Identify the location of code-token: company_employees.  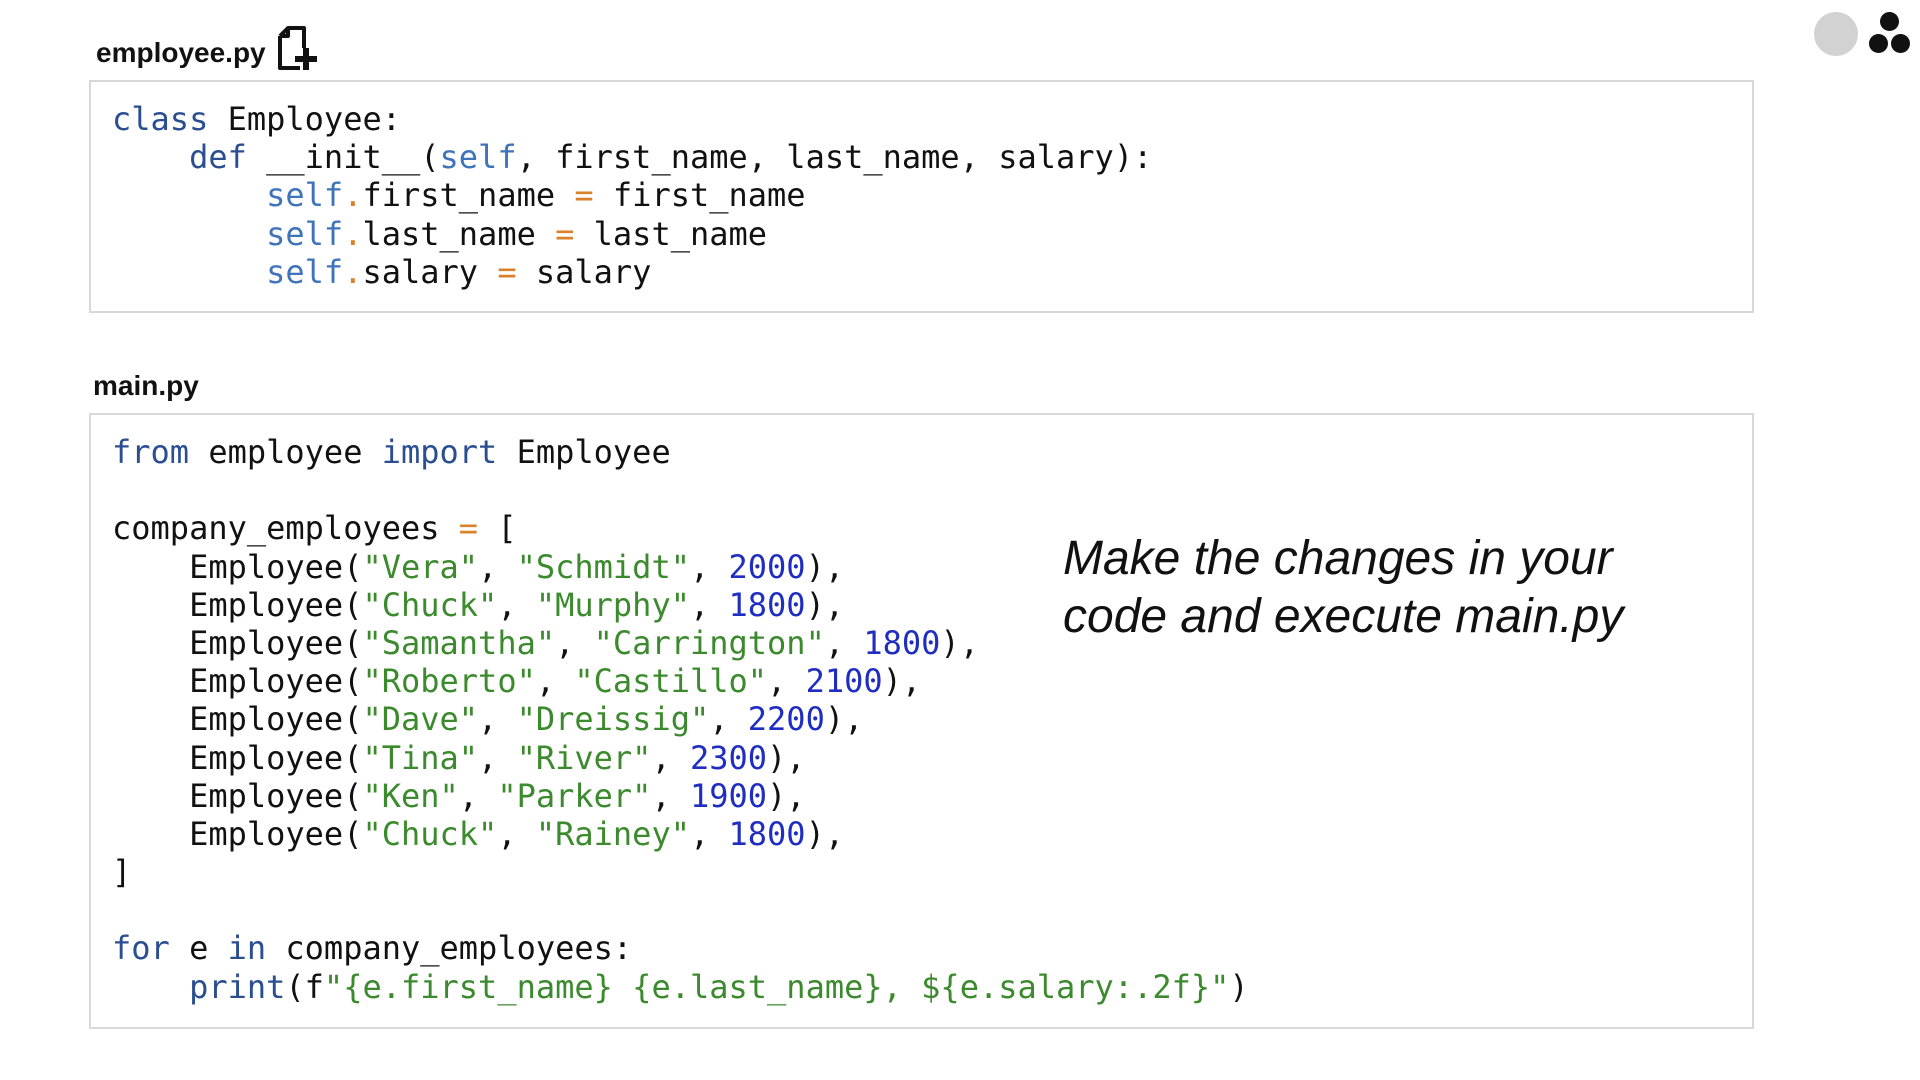
(285, 528).